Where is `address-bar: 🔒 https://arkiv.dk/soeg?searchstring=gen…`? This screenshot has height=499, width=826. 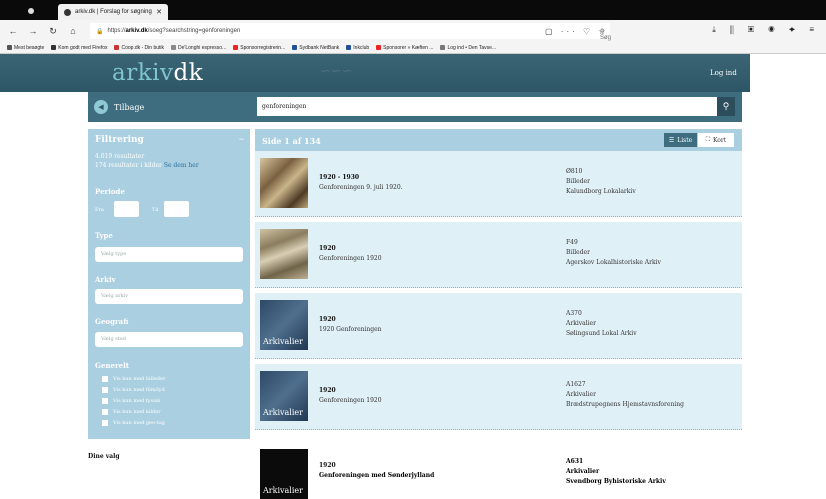 address-bar: 🔒 https://arkiv.dk/soeg?searchstring=gen… is located at coordinates (350, 32).